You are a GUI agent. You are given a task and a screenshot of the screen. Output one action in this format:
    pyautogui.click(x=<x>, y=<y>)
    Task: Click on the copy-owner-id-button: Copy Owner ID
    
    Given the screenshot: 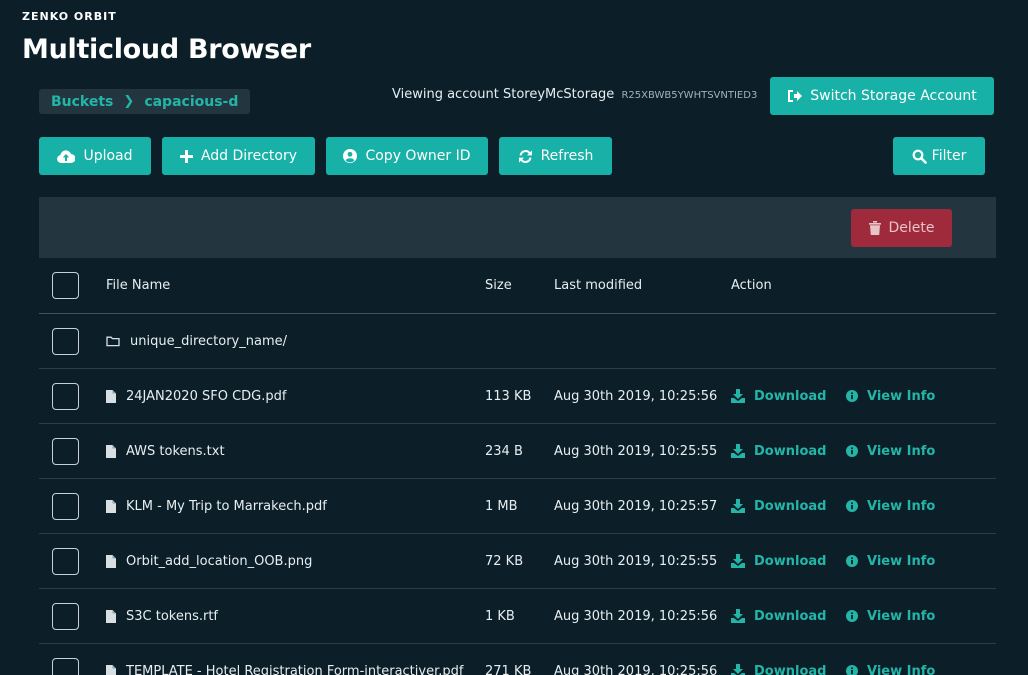 What is the action you would take?
    pyautogui.click(x=407, y=156)
    